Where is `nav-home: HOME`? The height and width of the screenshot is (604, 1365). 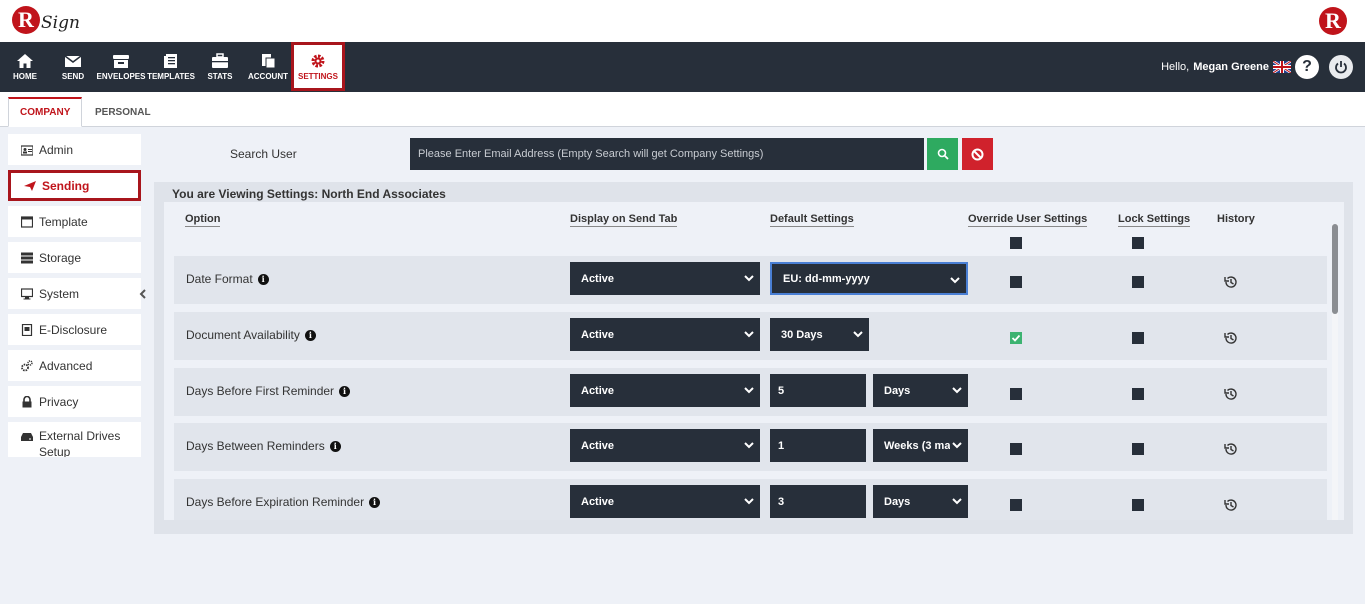
nav-home: HOME is located at coordinates (25, 67).